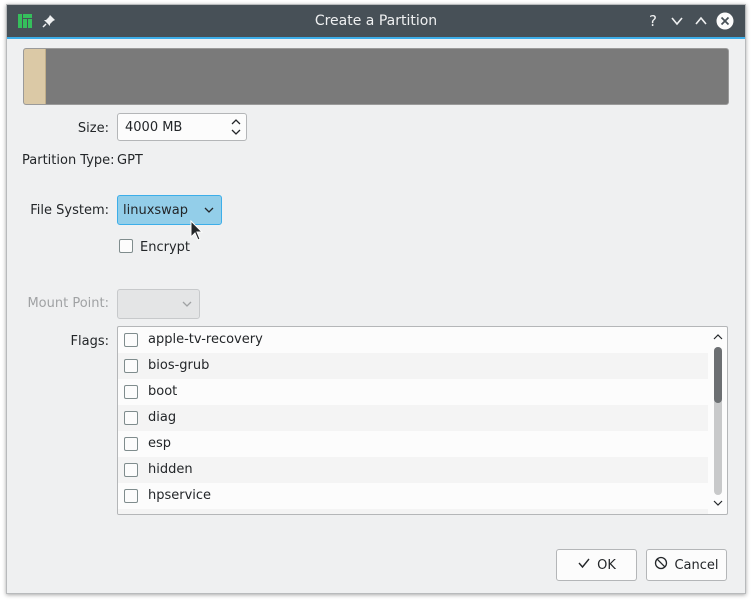 The height and width of the screenshot is (604, 756). I want to click on file-system-label: File System:, so click(69, 210).